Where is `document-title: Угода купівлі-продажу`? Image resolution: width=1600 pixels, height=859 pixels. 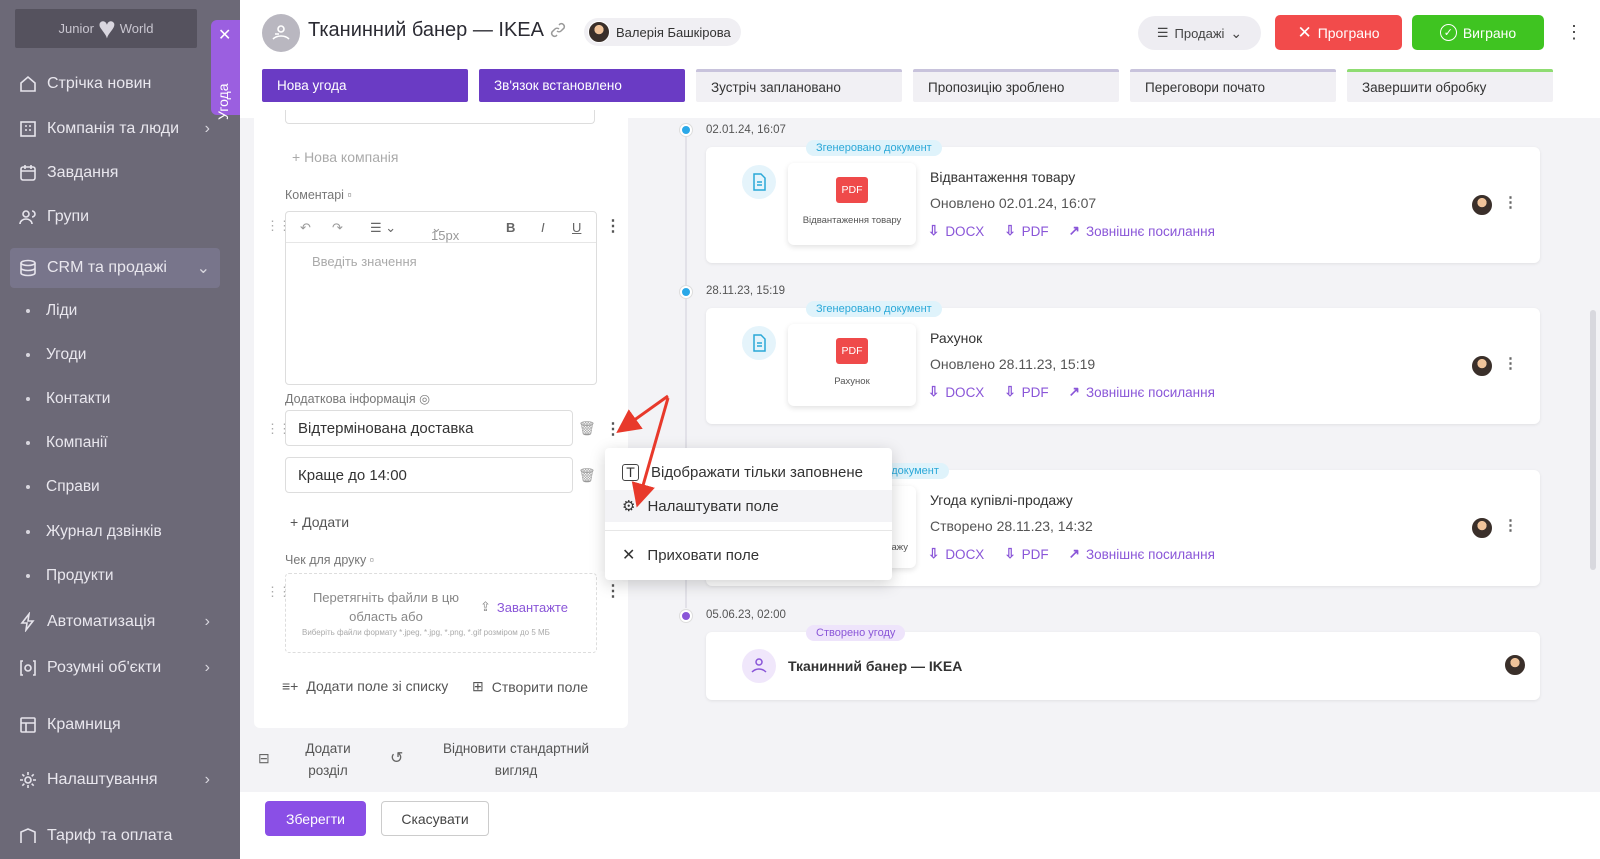
document-title: Угода купівлі-продажу is located at coordinates (1001, 500).